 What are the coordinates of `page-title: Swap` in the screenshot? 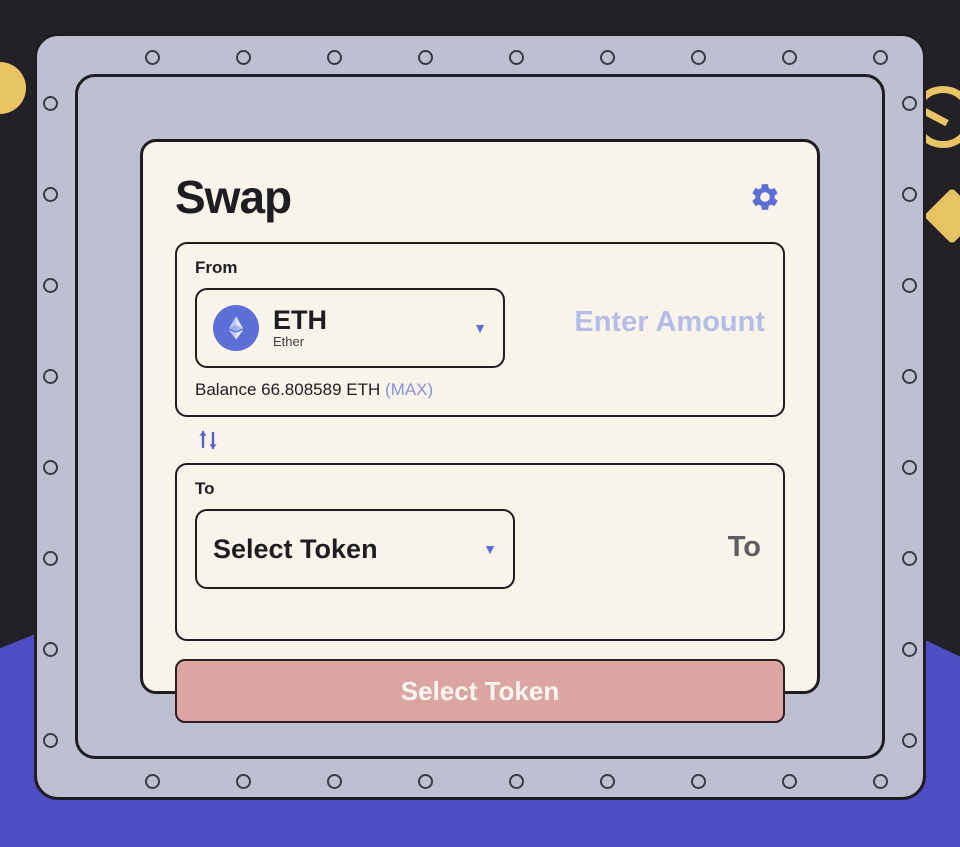 It's located at (233, 197).